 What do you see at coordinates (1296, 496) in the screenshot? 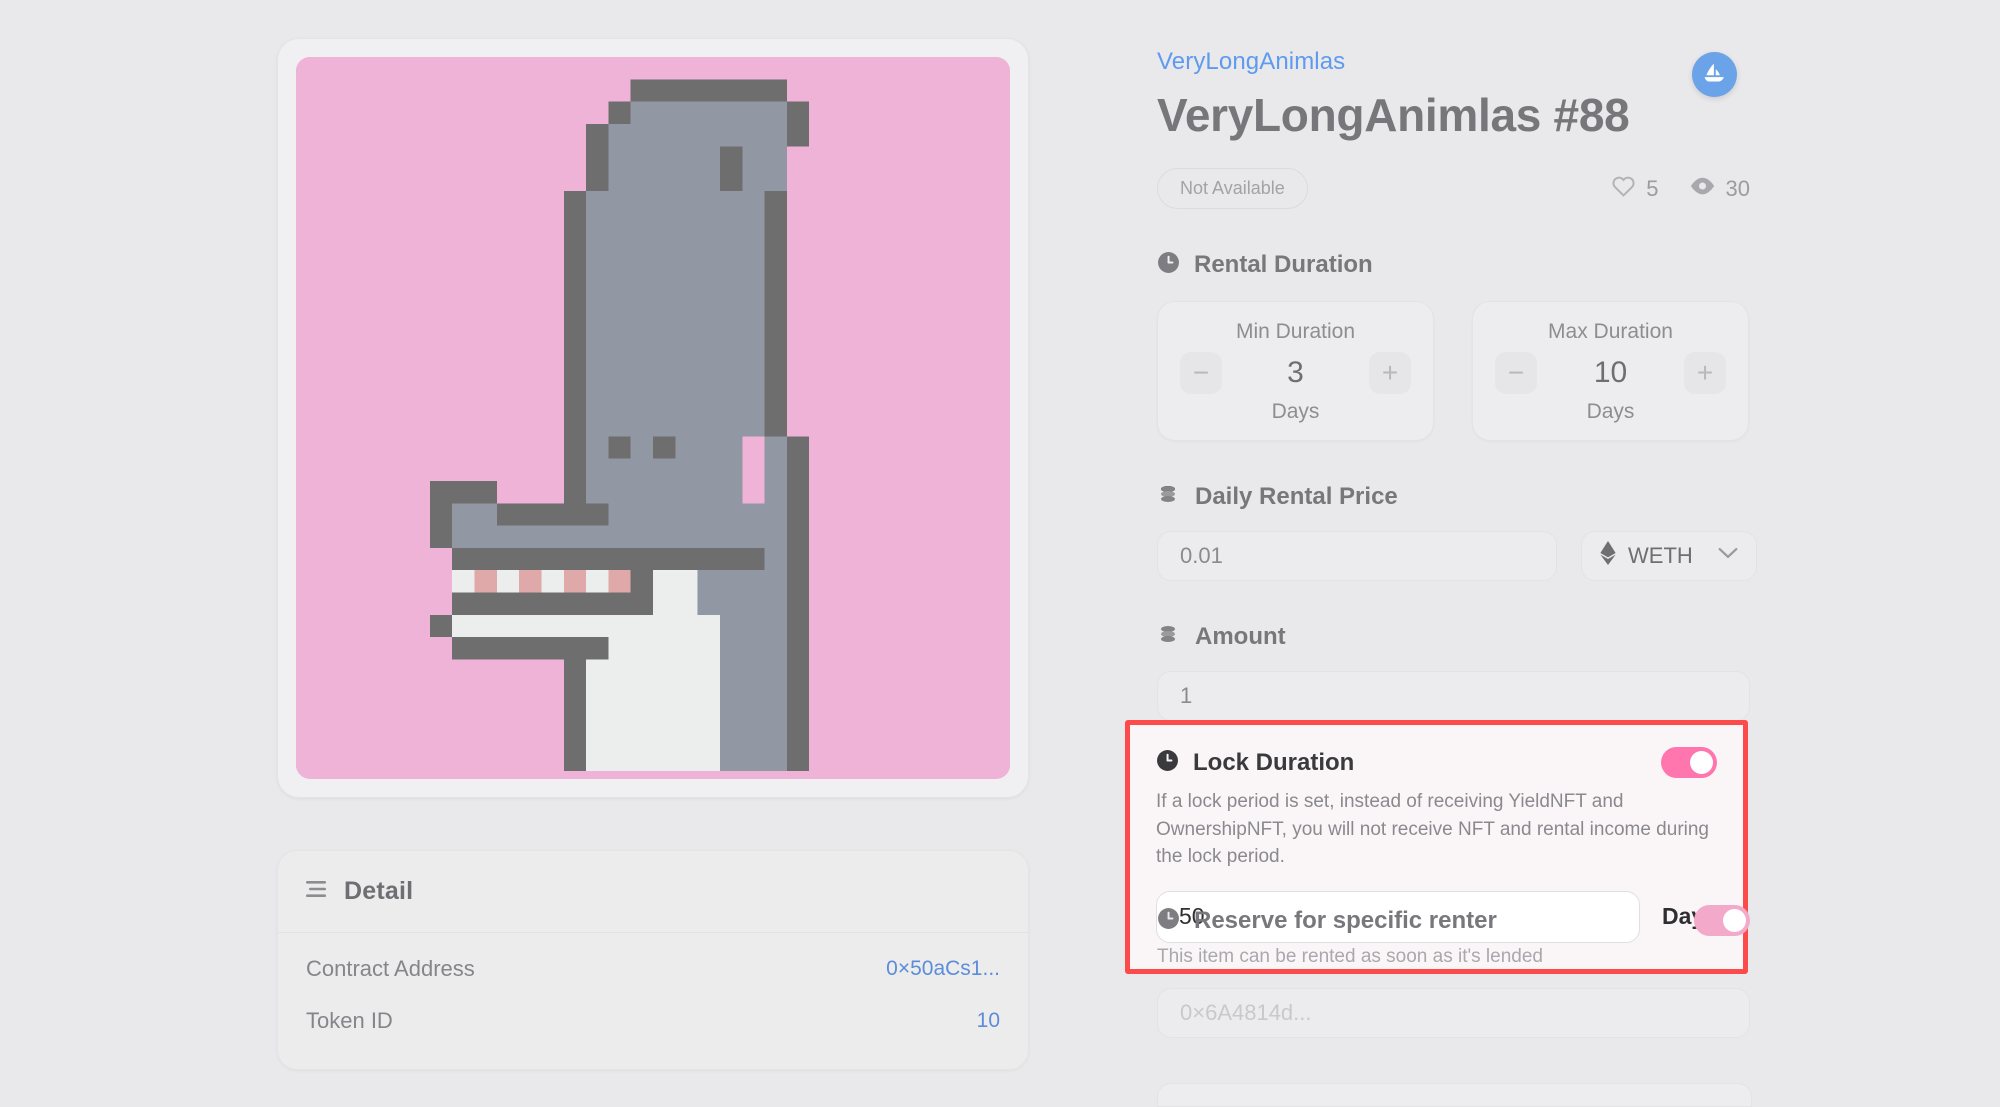
I see `daily-rental-price-label: Daily Rental Price` at bounding box center [1296, 496].